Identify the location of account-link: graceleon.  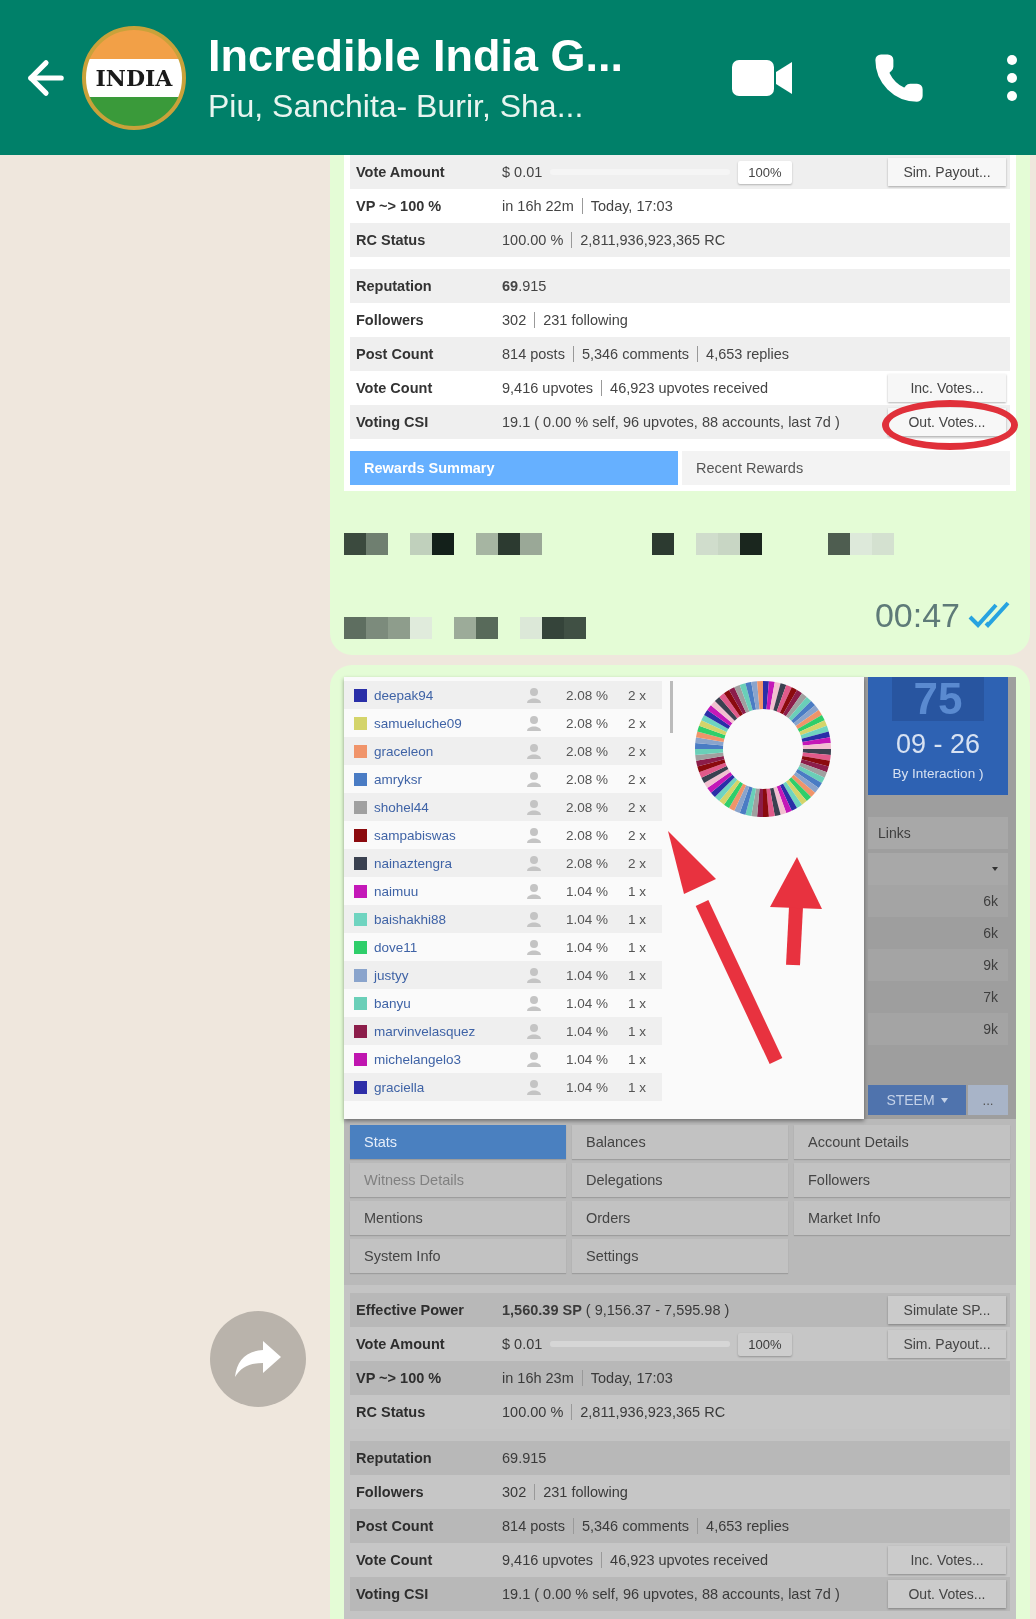
(450, 751).